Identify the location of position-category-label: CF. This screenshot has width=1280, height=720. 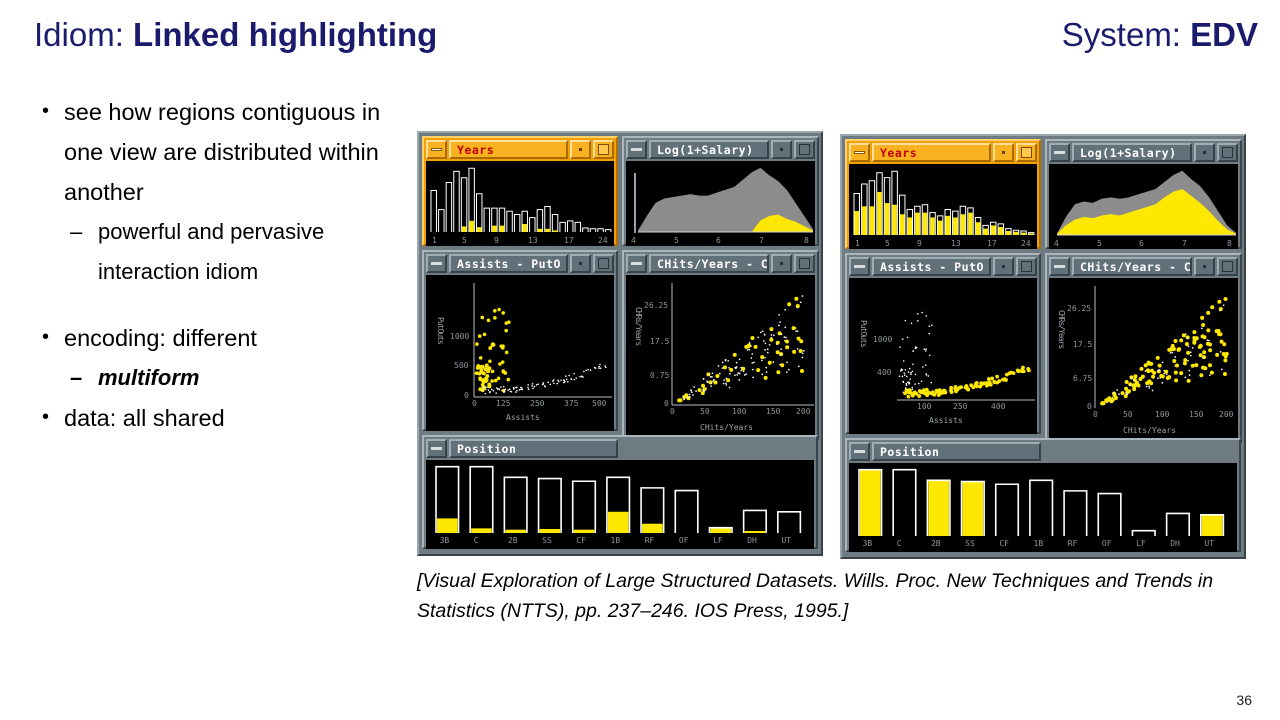
(581, 540).